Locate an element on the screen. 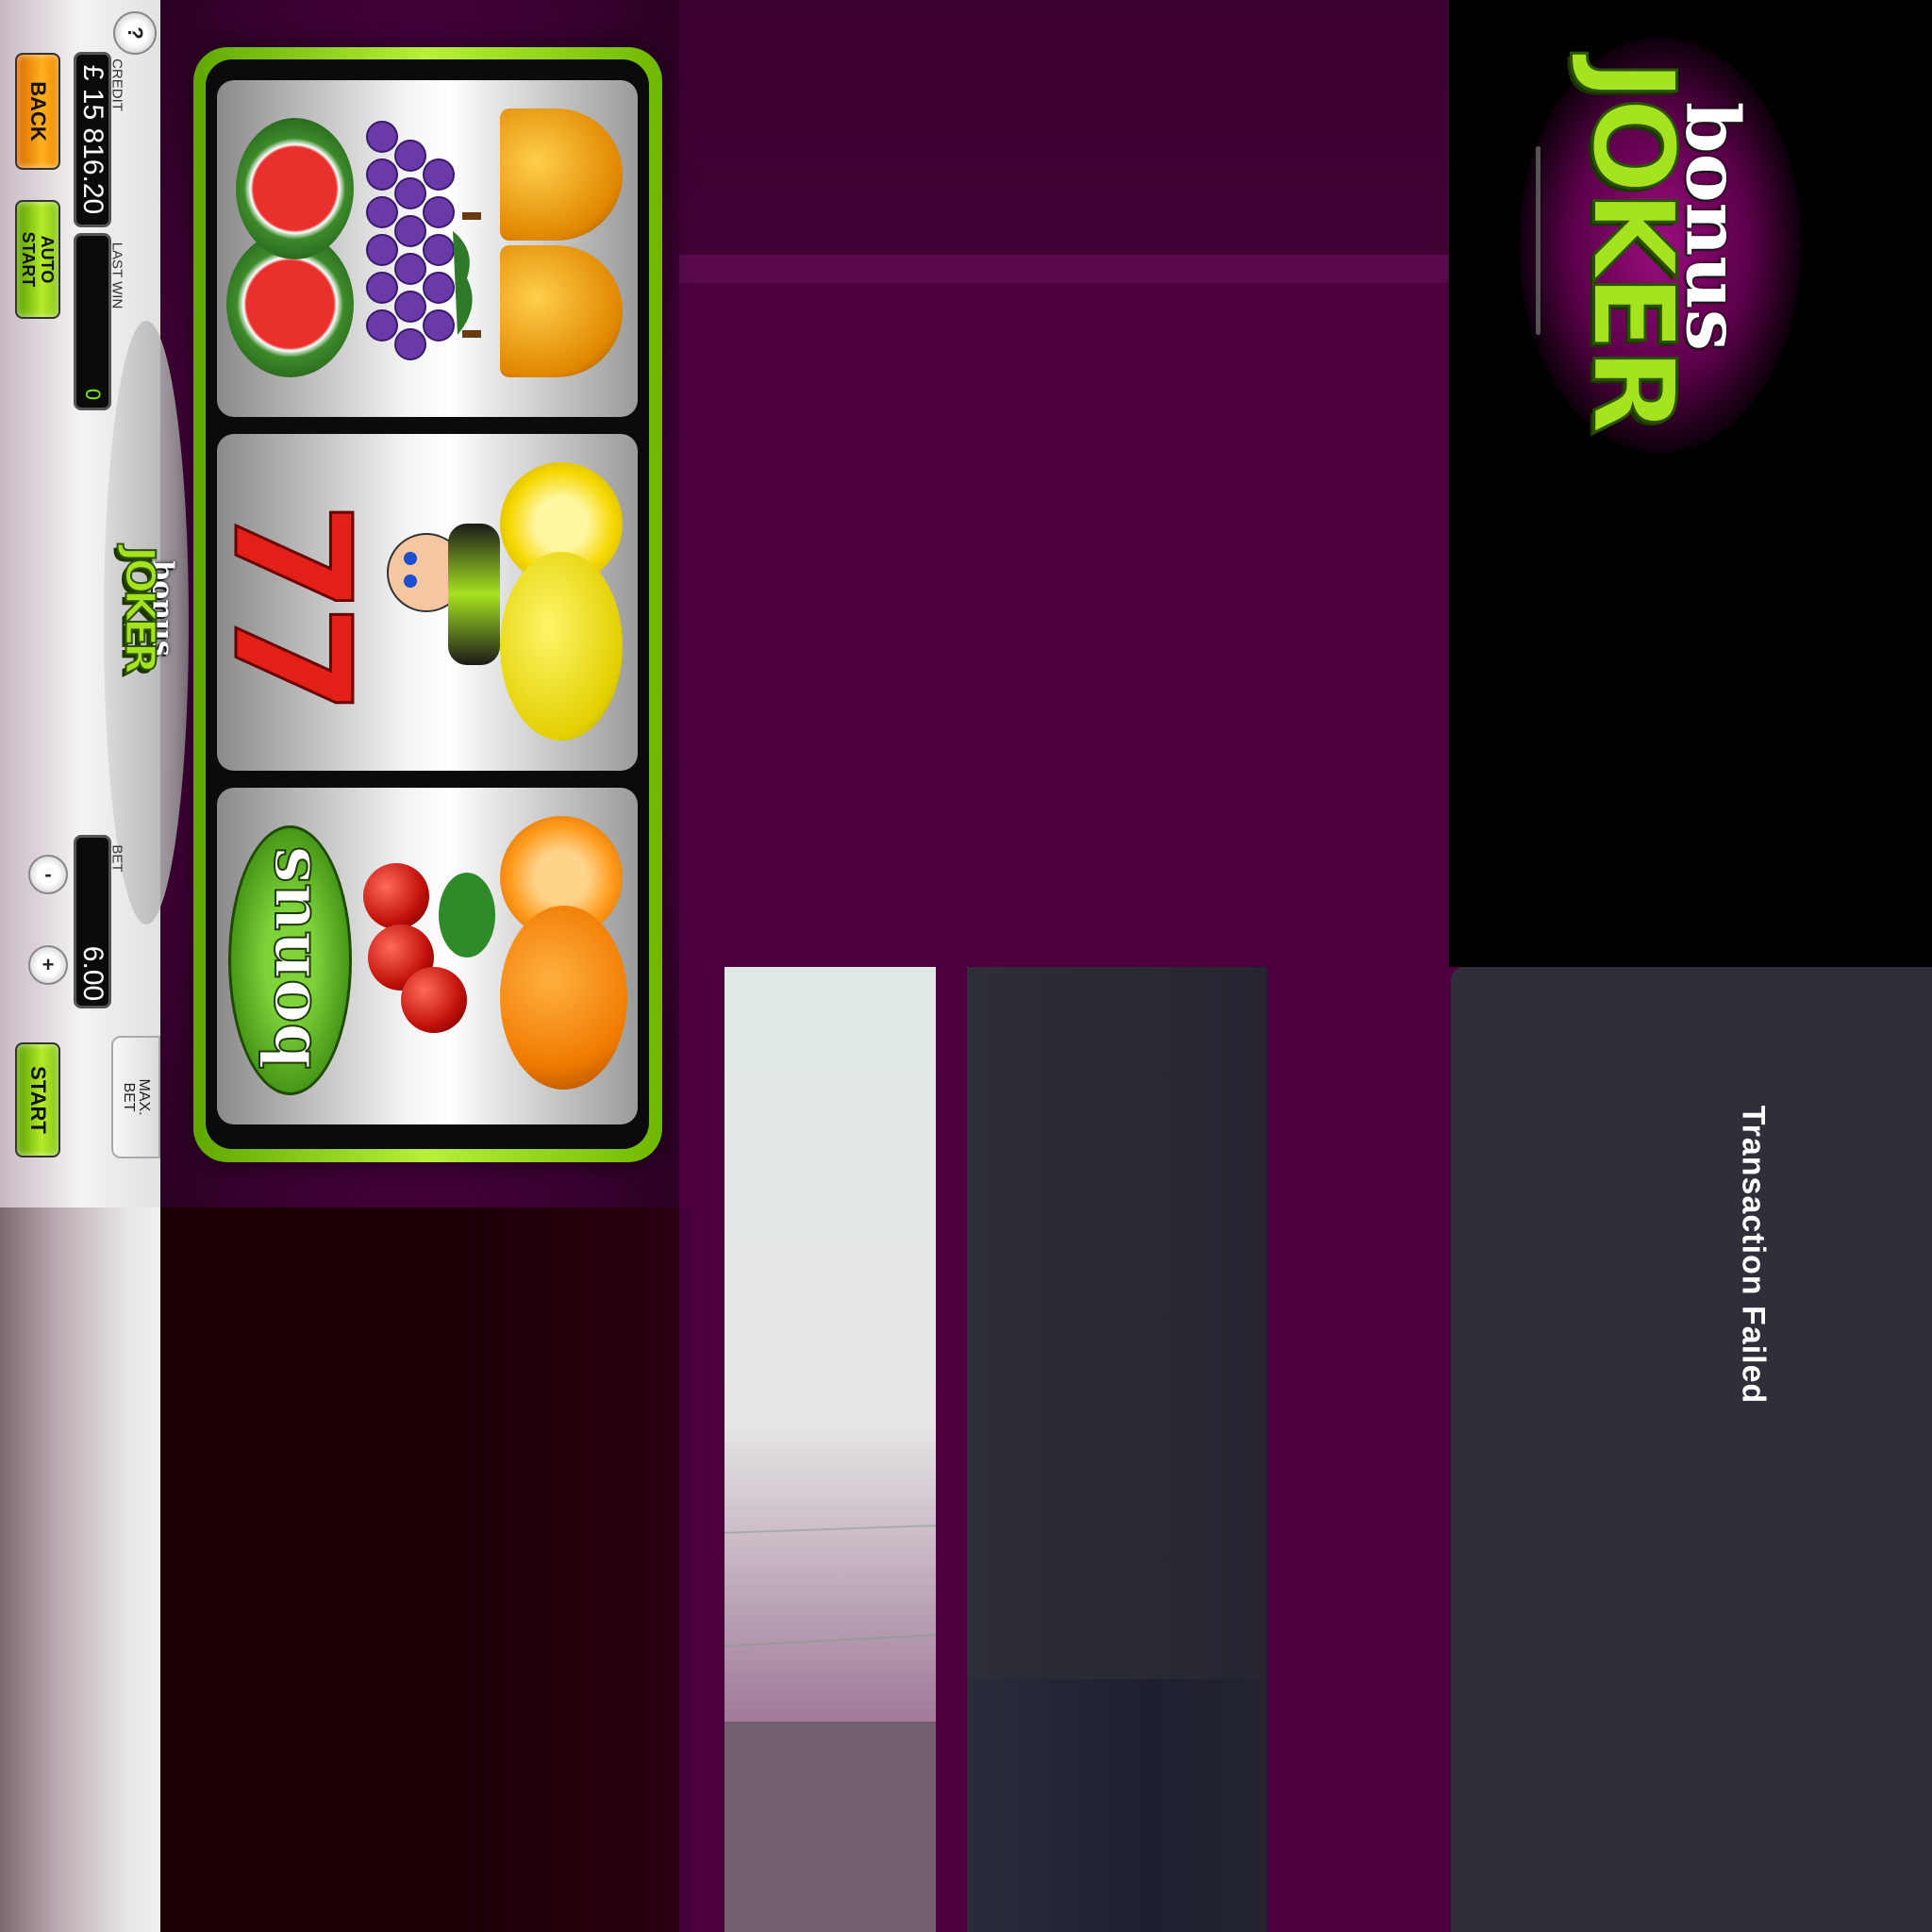 The image size is (1932, 1932). seven-icon: 77 is located at coordinates (301, 604).